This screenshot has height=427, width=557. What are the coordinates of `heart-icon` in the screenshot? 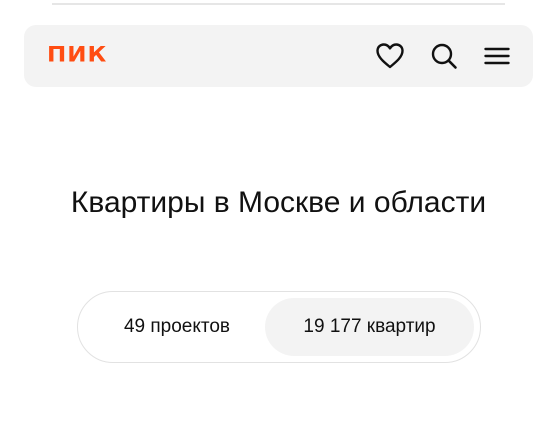 It's located at (390, 56).